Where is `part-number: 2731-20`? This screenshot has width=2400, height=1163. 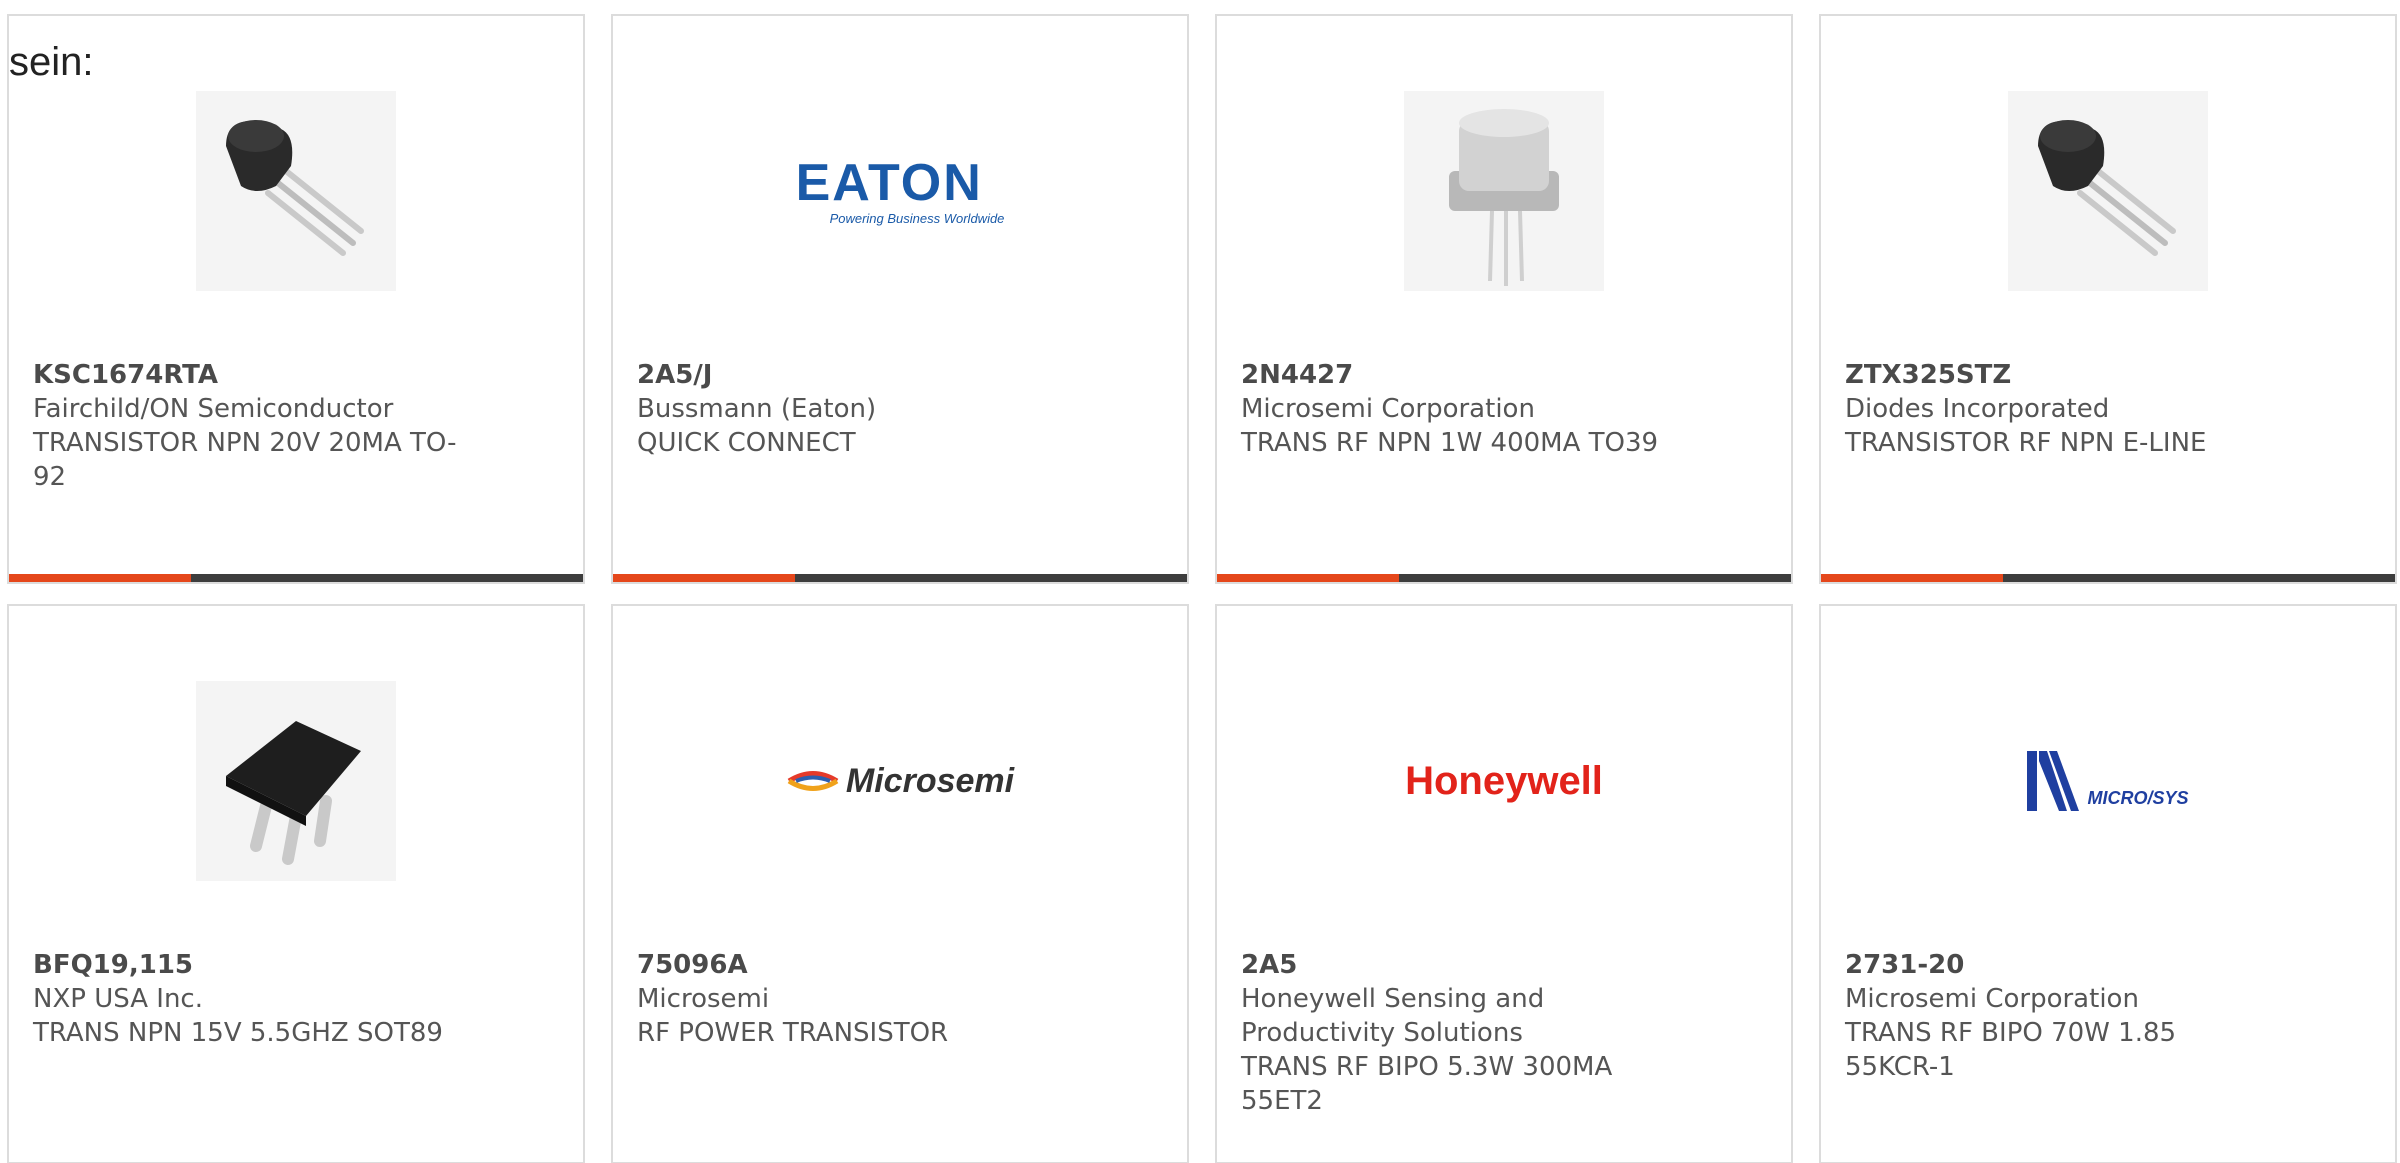
part-number: 2731-20 is located at coordinates (2060, 965).